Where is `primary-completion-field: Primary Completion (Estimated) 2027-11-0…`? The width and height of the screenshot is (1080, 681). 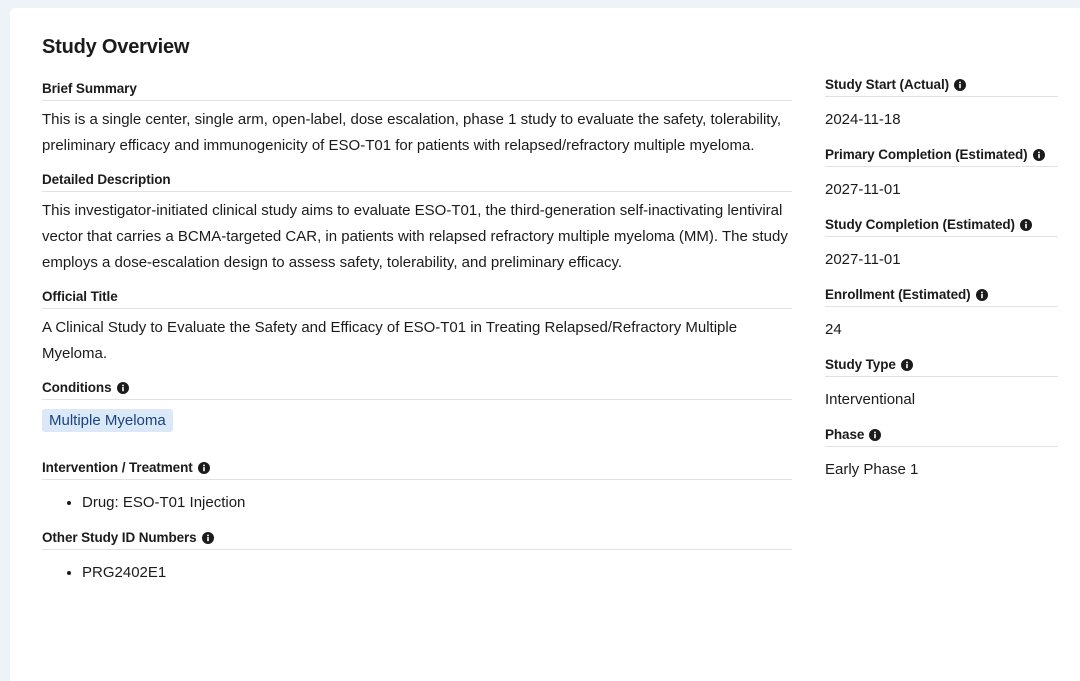
primary-completion-field: Primary Completion (Estimated) 2027-11-0… is located at coordinates (941, 173).